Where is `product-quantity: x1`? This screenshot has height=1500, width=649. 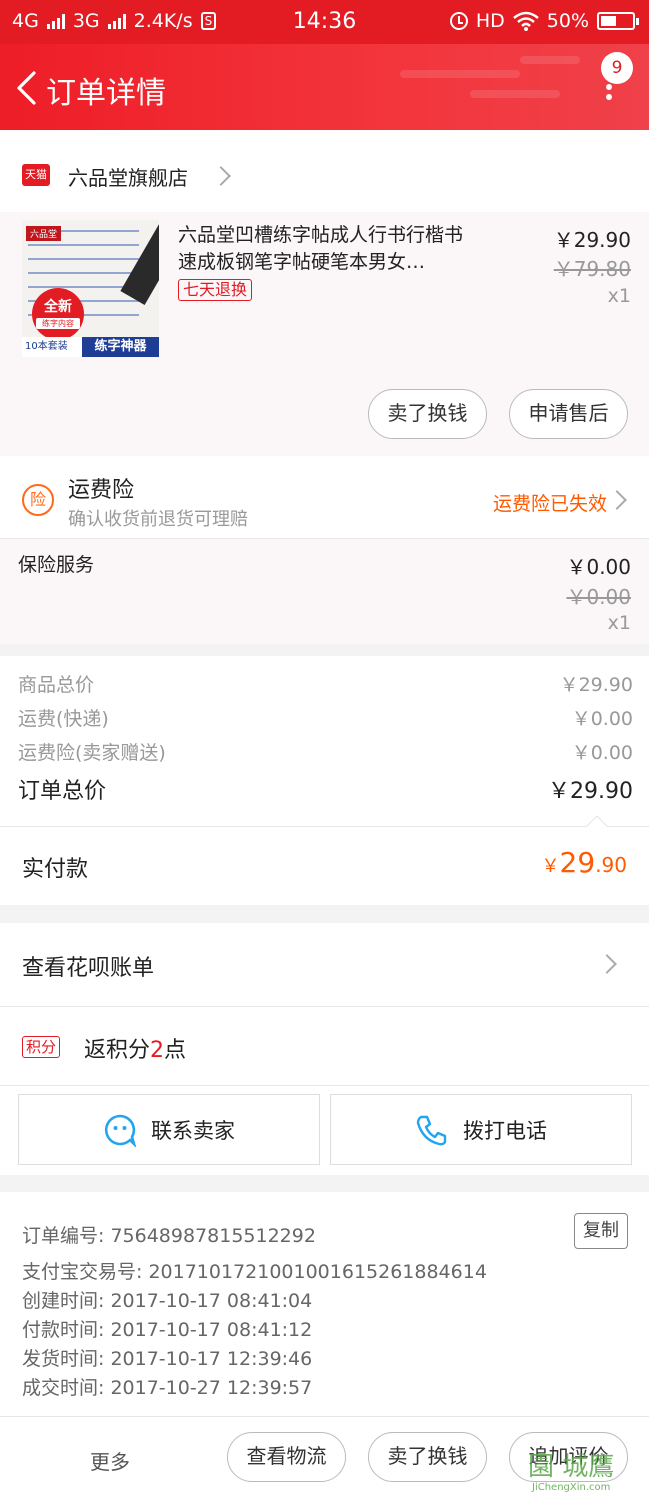
product-quantity: x1 is located at coordinates (619, 296).